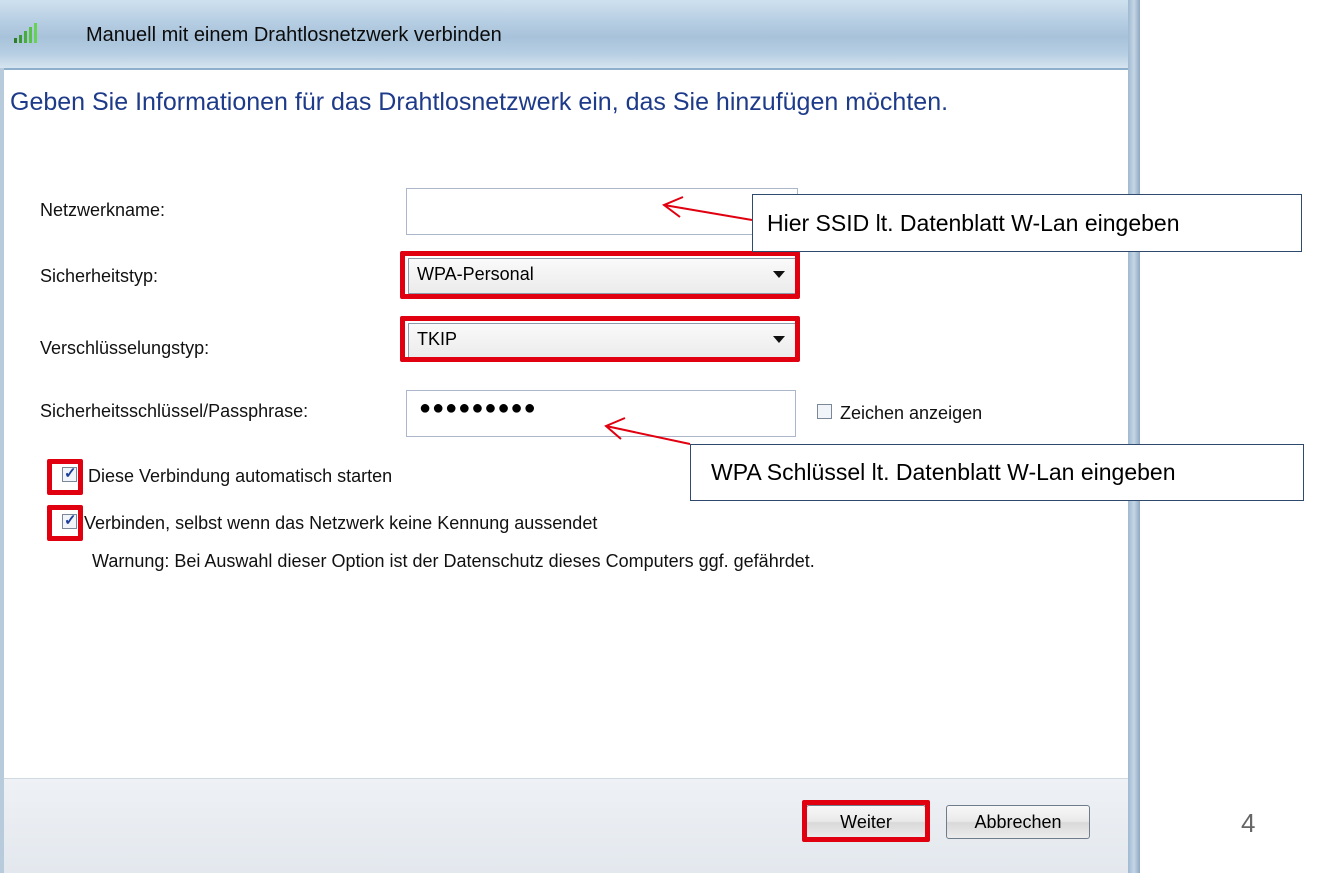 This screenshot has height=873, width=1319. What do you see at coordinates (65, 523) in the screenshot?
I see `connect-hidden-highlight` at bounding box center [65, 523].